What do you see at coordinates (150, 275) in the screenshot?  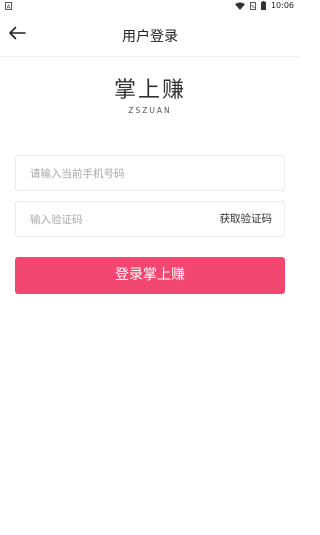 I see `login-button: 登录掌上赚` at bounding box center [150, 275].